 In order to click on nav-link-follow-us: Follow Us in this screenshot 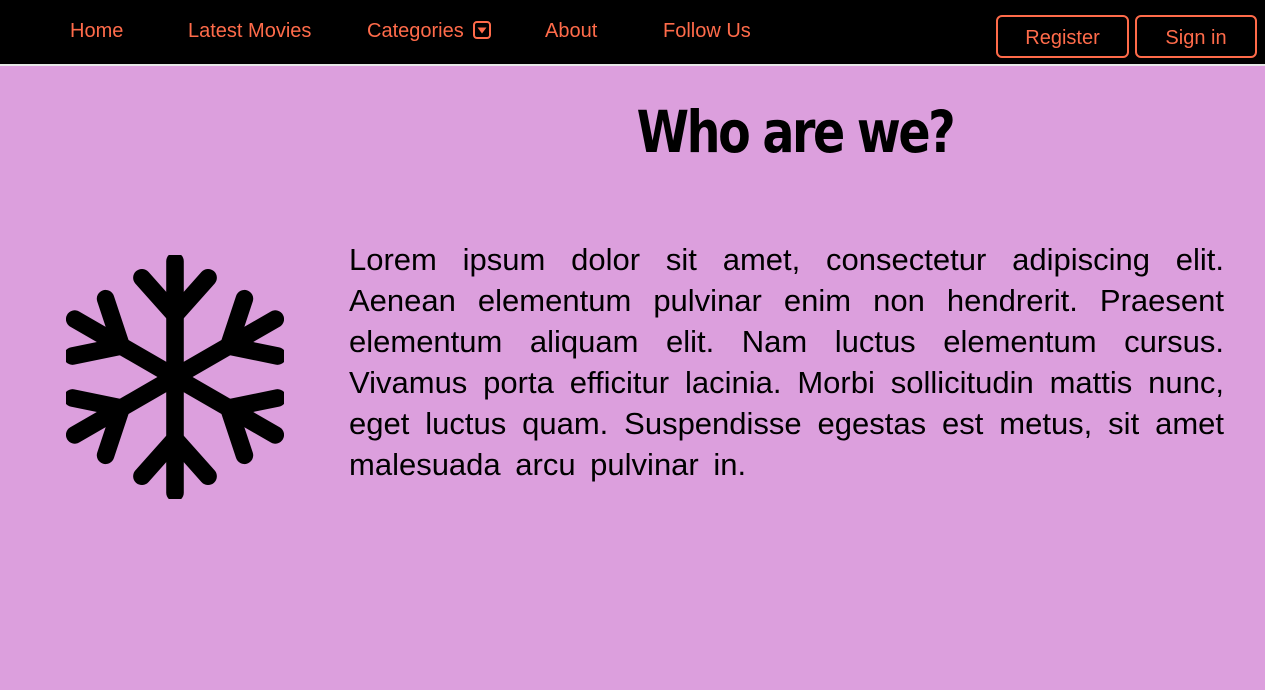, I will do `click(707, 31)`.